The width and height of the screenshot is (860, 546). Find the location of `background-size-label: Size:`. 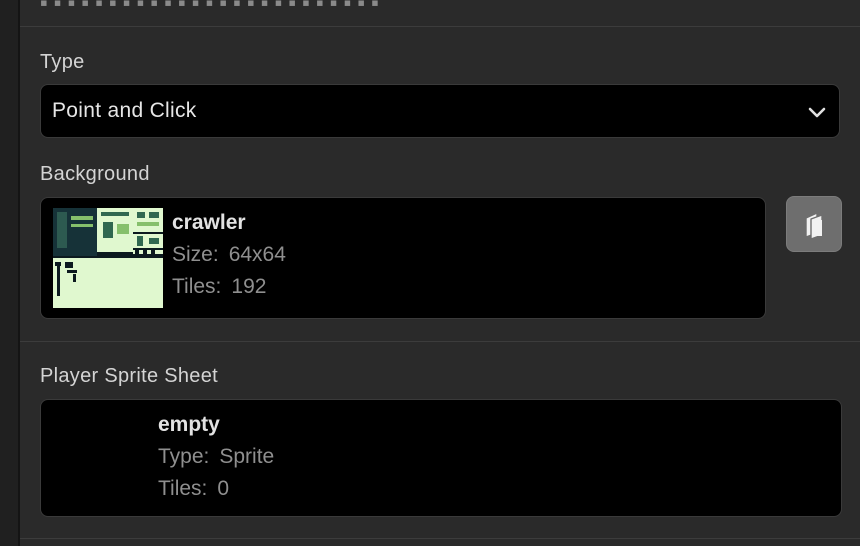

background-size-label: Size: is located at coordinates (195, 254).